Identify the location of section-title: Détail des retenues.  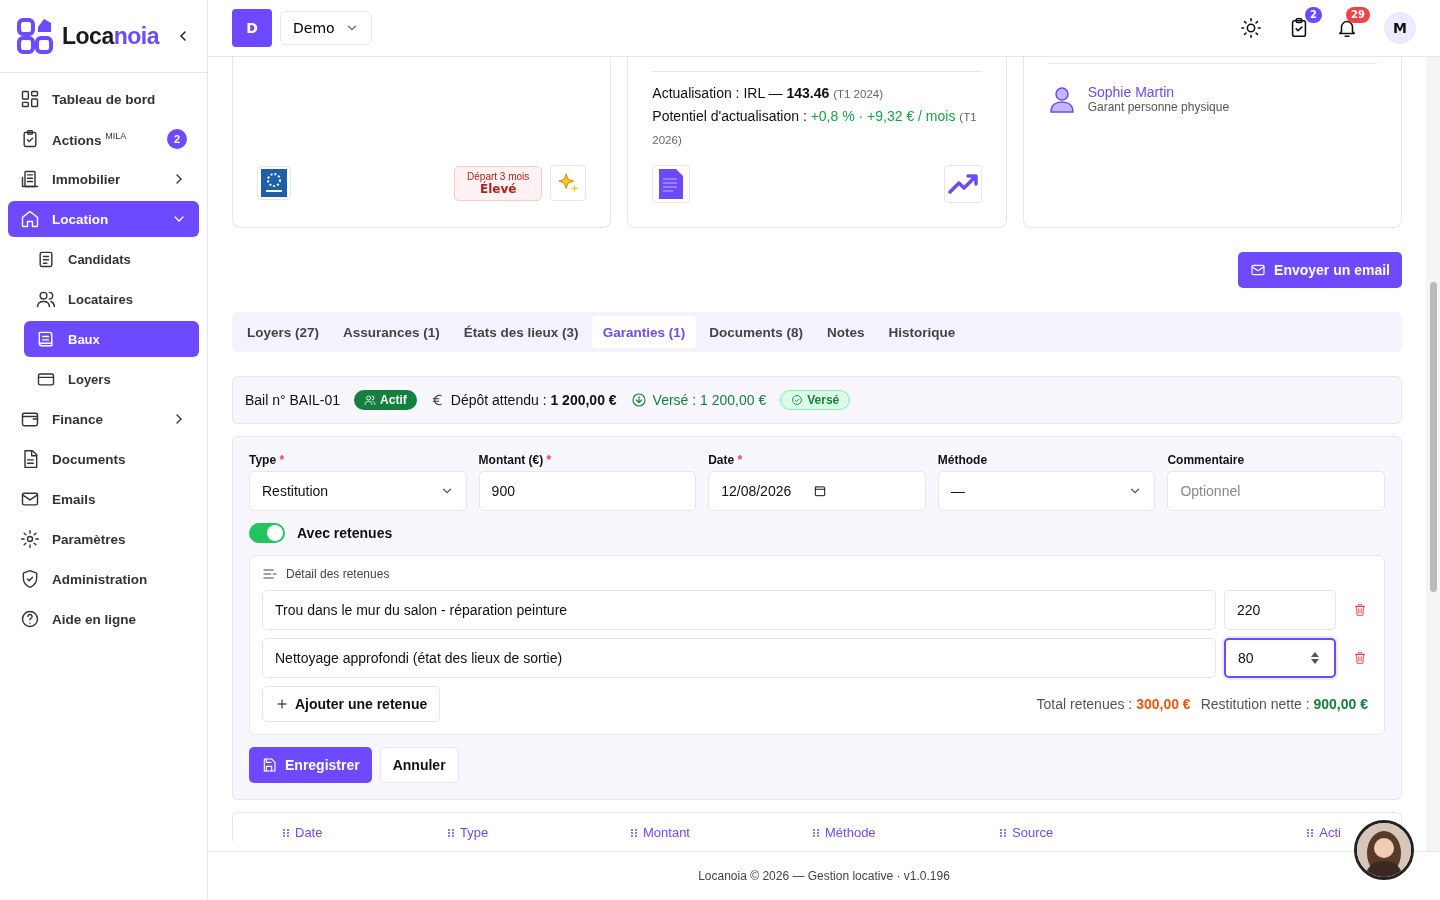
(338, 574).